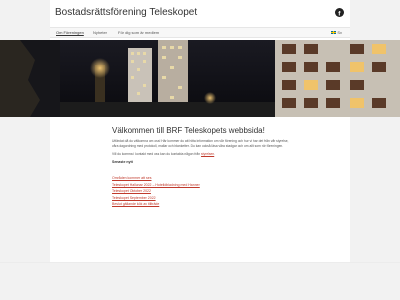  What do you see at coordinates (70, 32) in the screenshot?
I see `nav-item-om-foreningen: Om Föreningen` at bounding box center [70, 32].